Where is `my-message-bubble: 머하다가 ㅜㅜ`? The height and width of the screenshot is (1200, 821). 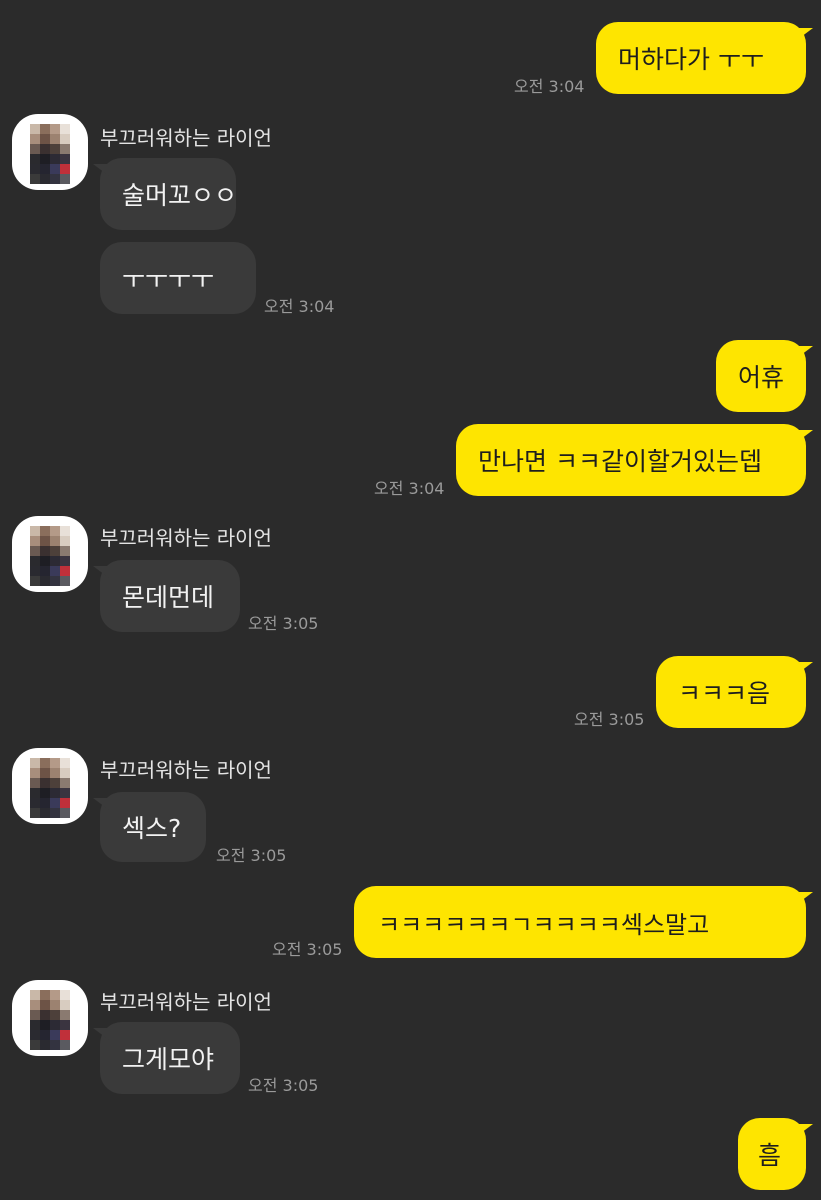 my-message-bubble: 머하다가 ㅜㅜ is located at coordinates (704, 58).